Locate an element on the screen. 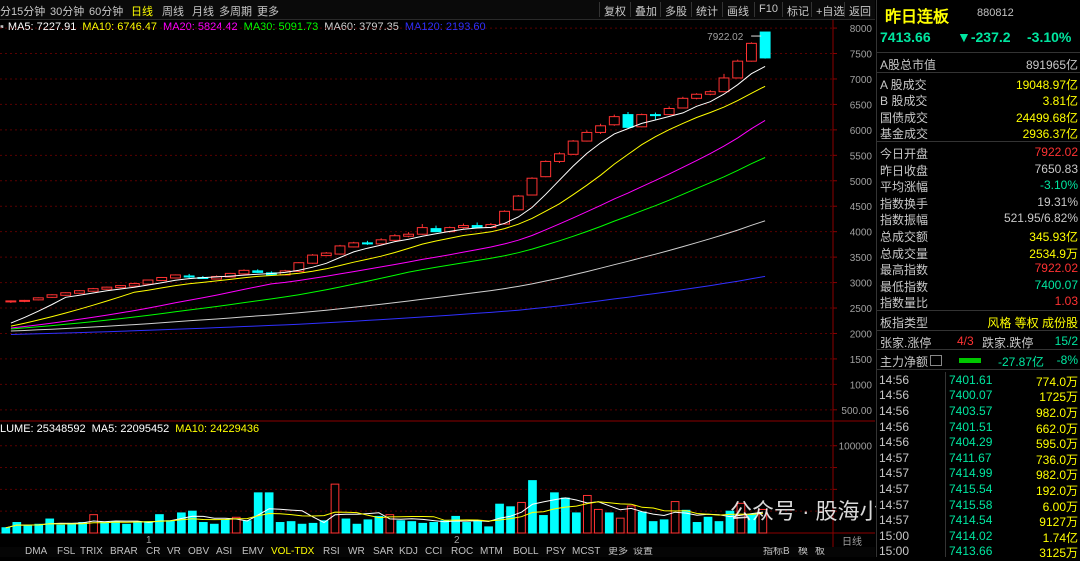 Image resolution: width=1080 pixels, height=561 pixels. indicator-tab-19: MCST is located at coordinates (586, 552).